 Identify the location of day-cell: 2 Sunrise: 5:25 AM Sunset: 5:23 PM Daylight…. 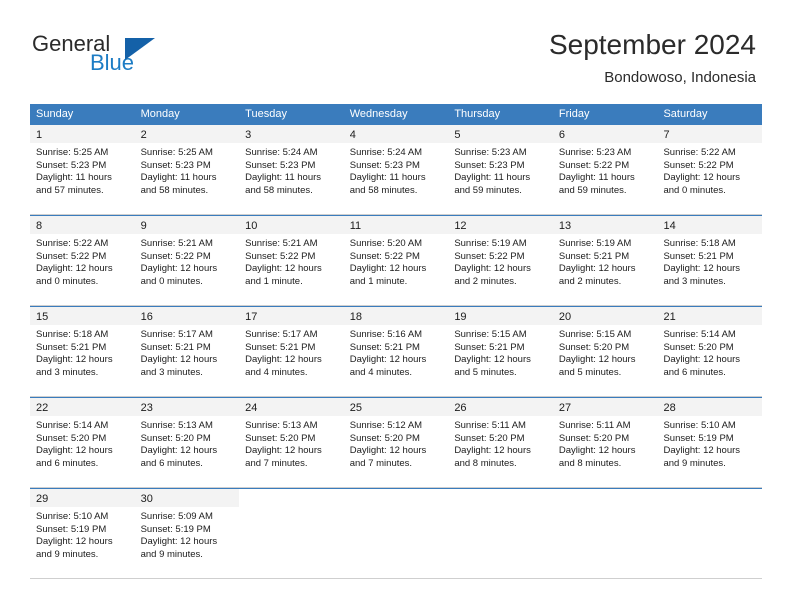
(187, 169).